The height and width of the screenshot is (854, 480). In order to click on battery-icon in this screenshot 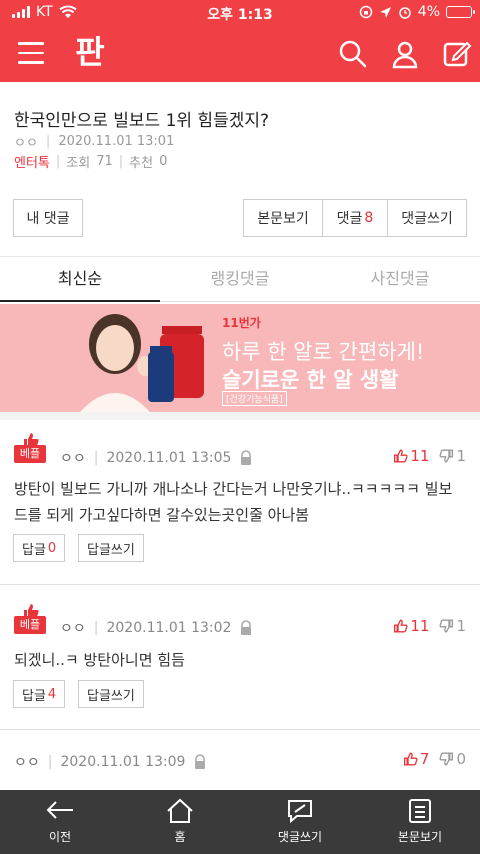, I will do `click(460, 12)`.